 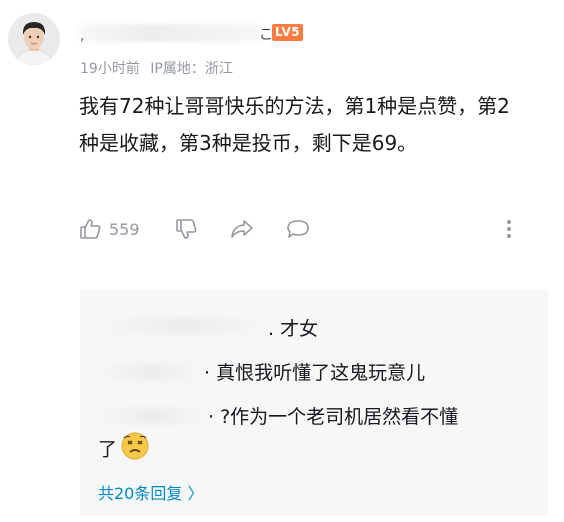 I want to click on reply-item: · 真恨我听懂了这鬼玩意儿, so click(x=315, y=373).